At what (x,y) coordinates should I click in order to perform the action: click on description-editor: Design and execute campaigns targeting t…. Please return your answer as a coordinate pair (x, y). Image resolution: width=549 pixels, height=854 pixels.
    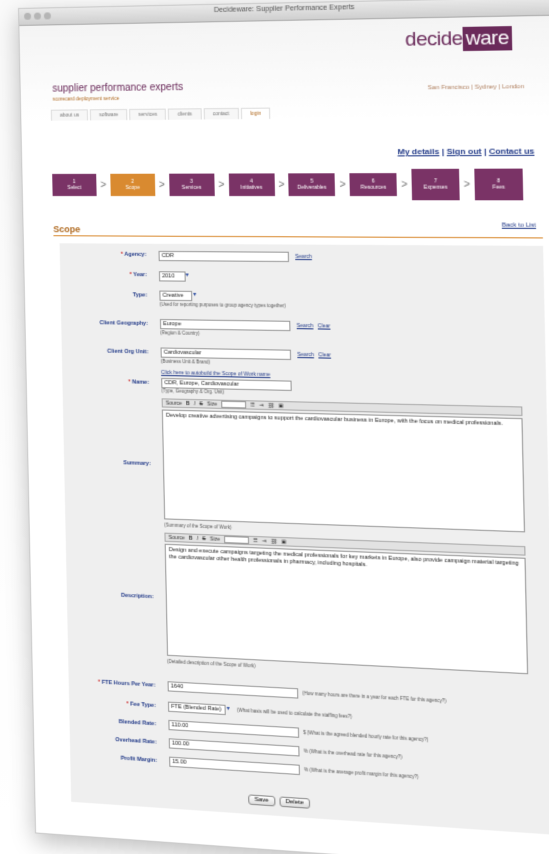
    Looking at the image, I should click on (346, 609).